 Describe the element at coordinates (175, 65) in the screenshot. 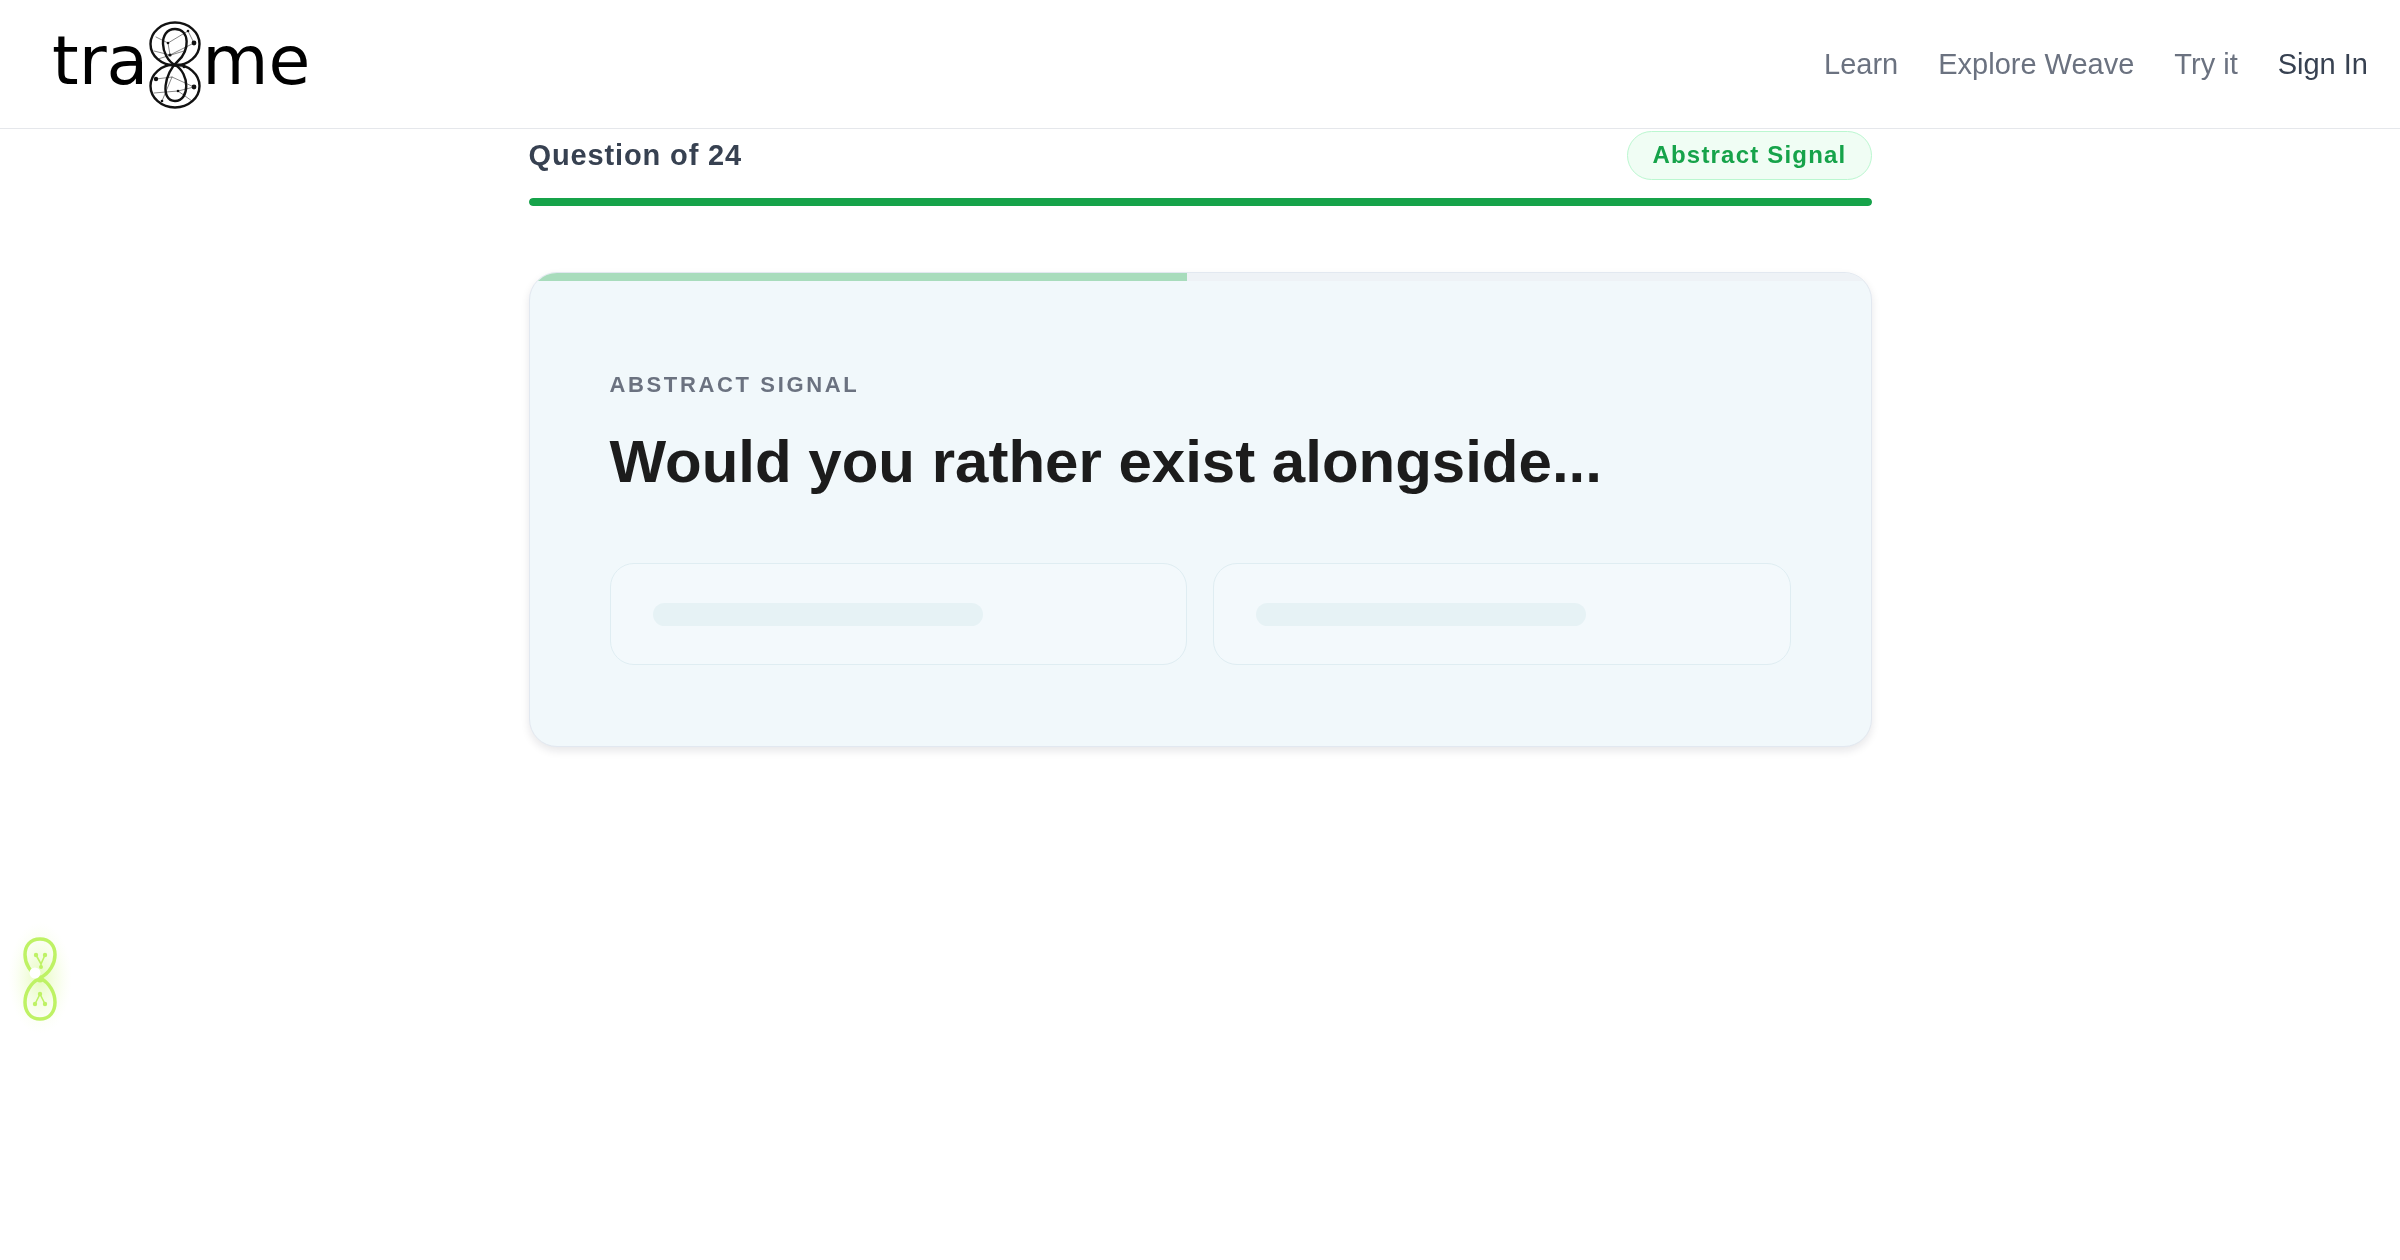

I see `figure-eight-icon` at that location.